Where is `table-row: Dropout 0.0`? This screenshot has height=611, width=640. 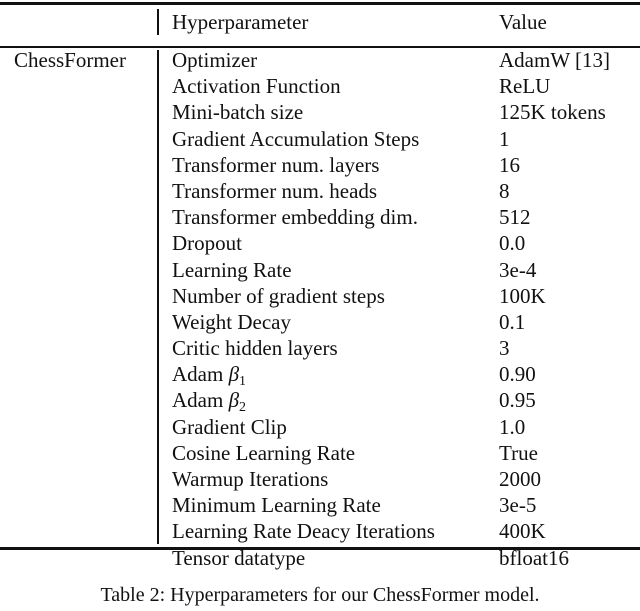 table-row: Dropout 0.0 is located at coordinates (320, 243).